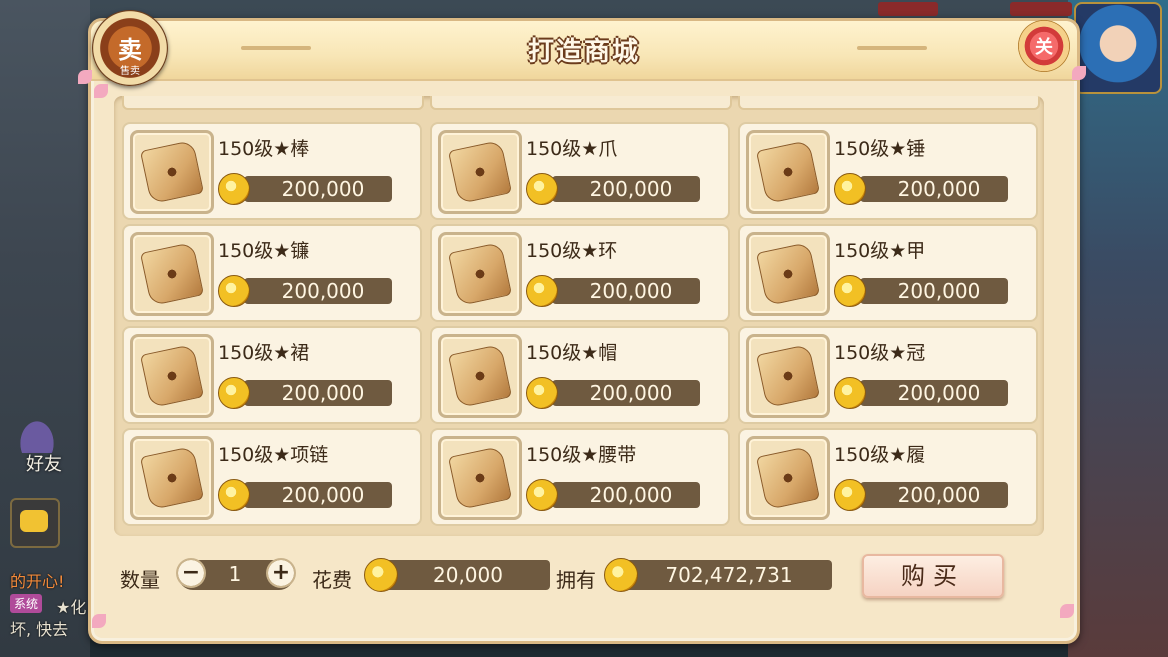 The height and width of the screenshot is (657, 1168). I want to click on chat-line: 的开心!, so click(37, 581).